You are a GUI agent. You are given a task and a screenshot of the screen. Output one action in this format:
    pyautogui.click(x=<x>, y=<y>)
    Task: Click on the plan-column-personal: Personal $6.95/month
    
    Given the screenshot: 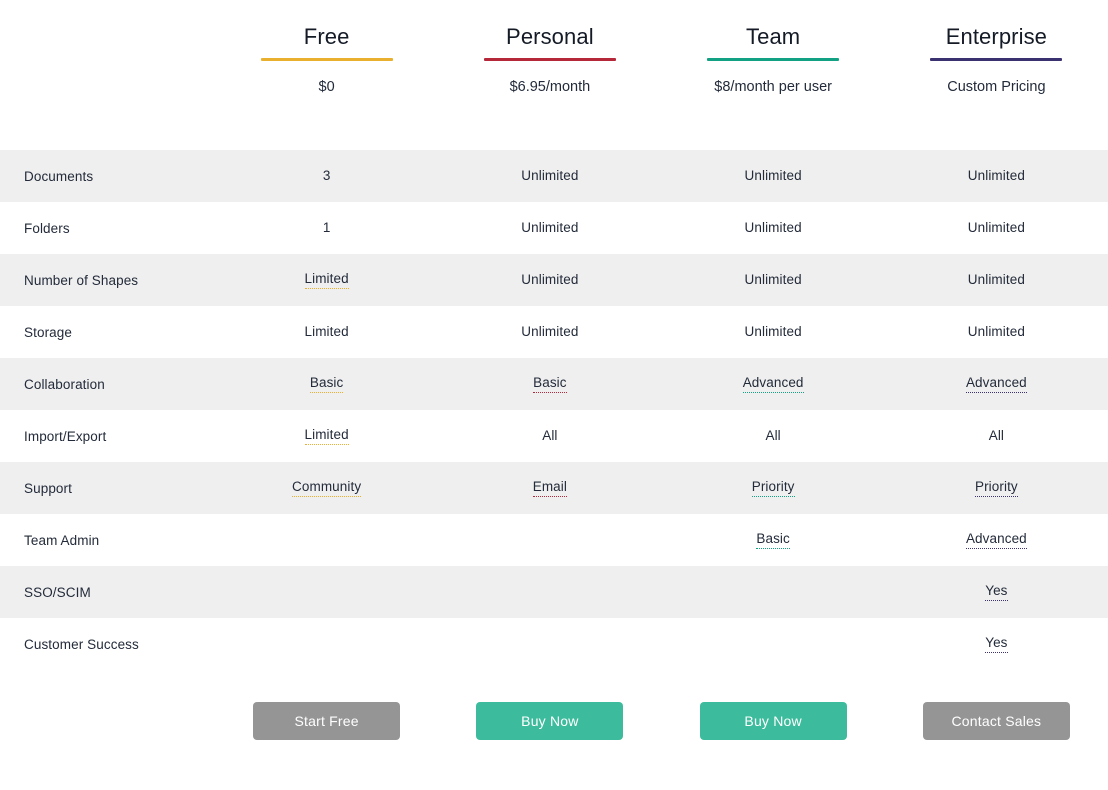 What is the action you would take?
    pyautogui.click(x=549, y=86)
    